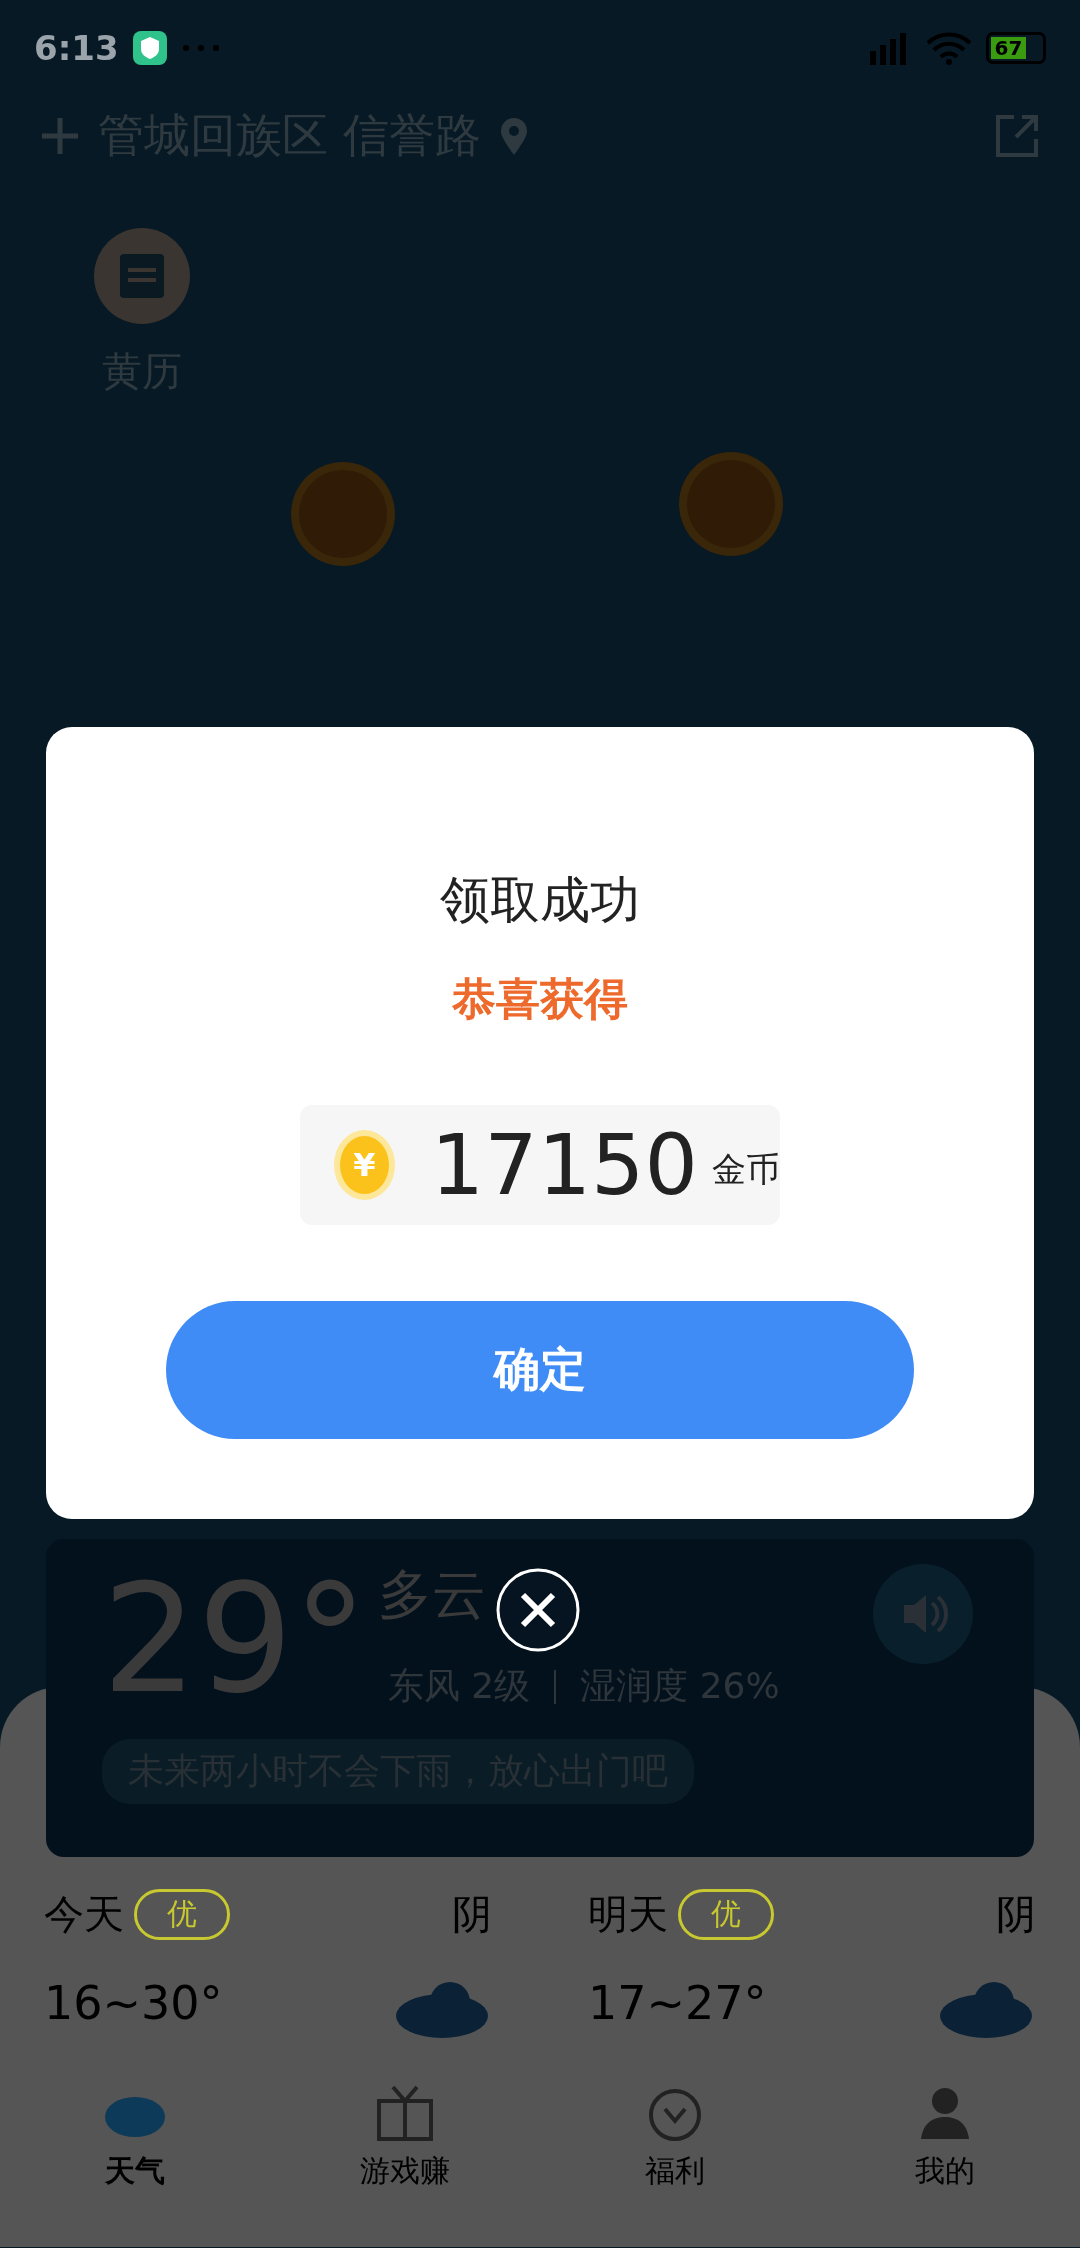  What do you see at coordinates (678, 2004) in the screenshot?
I see `temperature-range: 17~27°` at bounding box center [678, 2004].